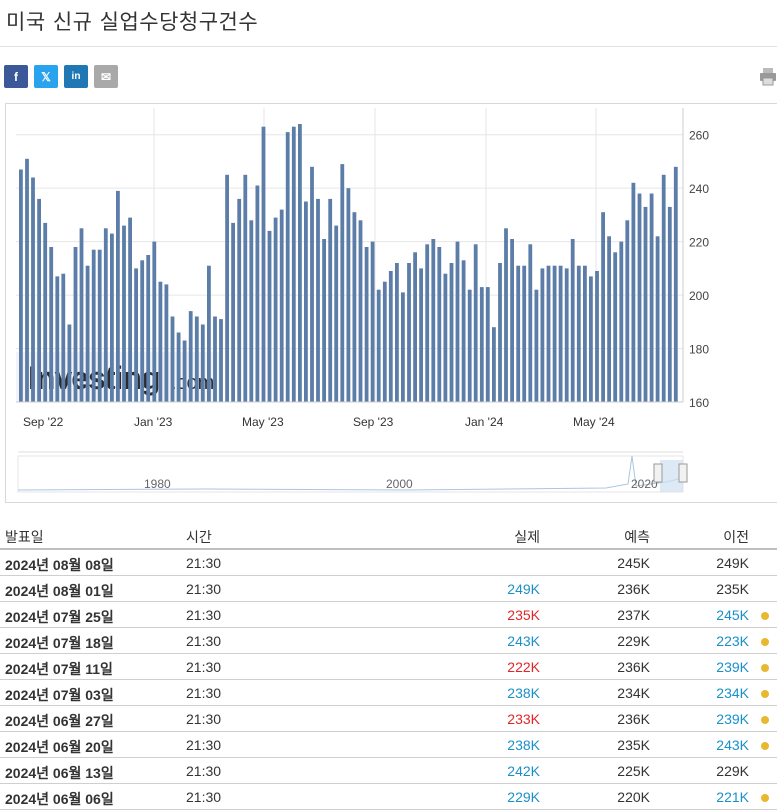 This screenshot has height=810, width=777. I want to click on facebook-share-button: f, so click(16, 76).